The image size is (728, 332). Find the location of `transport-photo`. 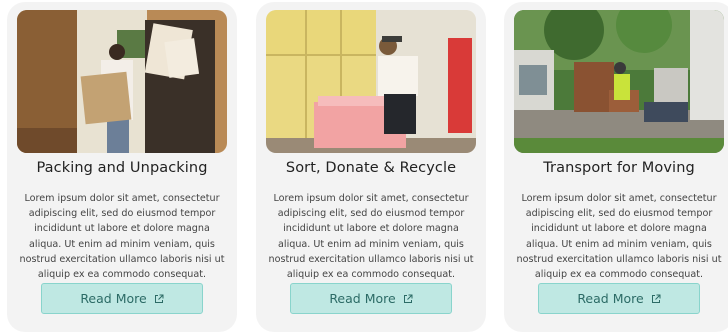

transport-photo is located at coordinates (619, 81).